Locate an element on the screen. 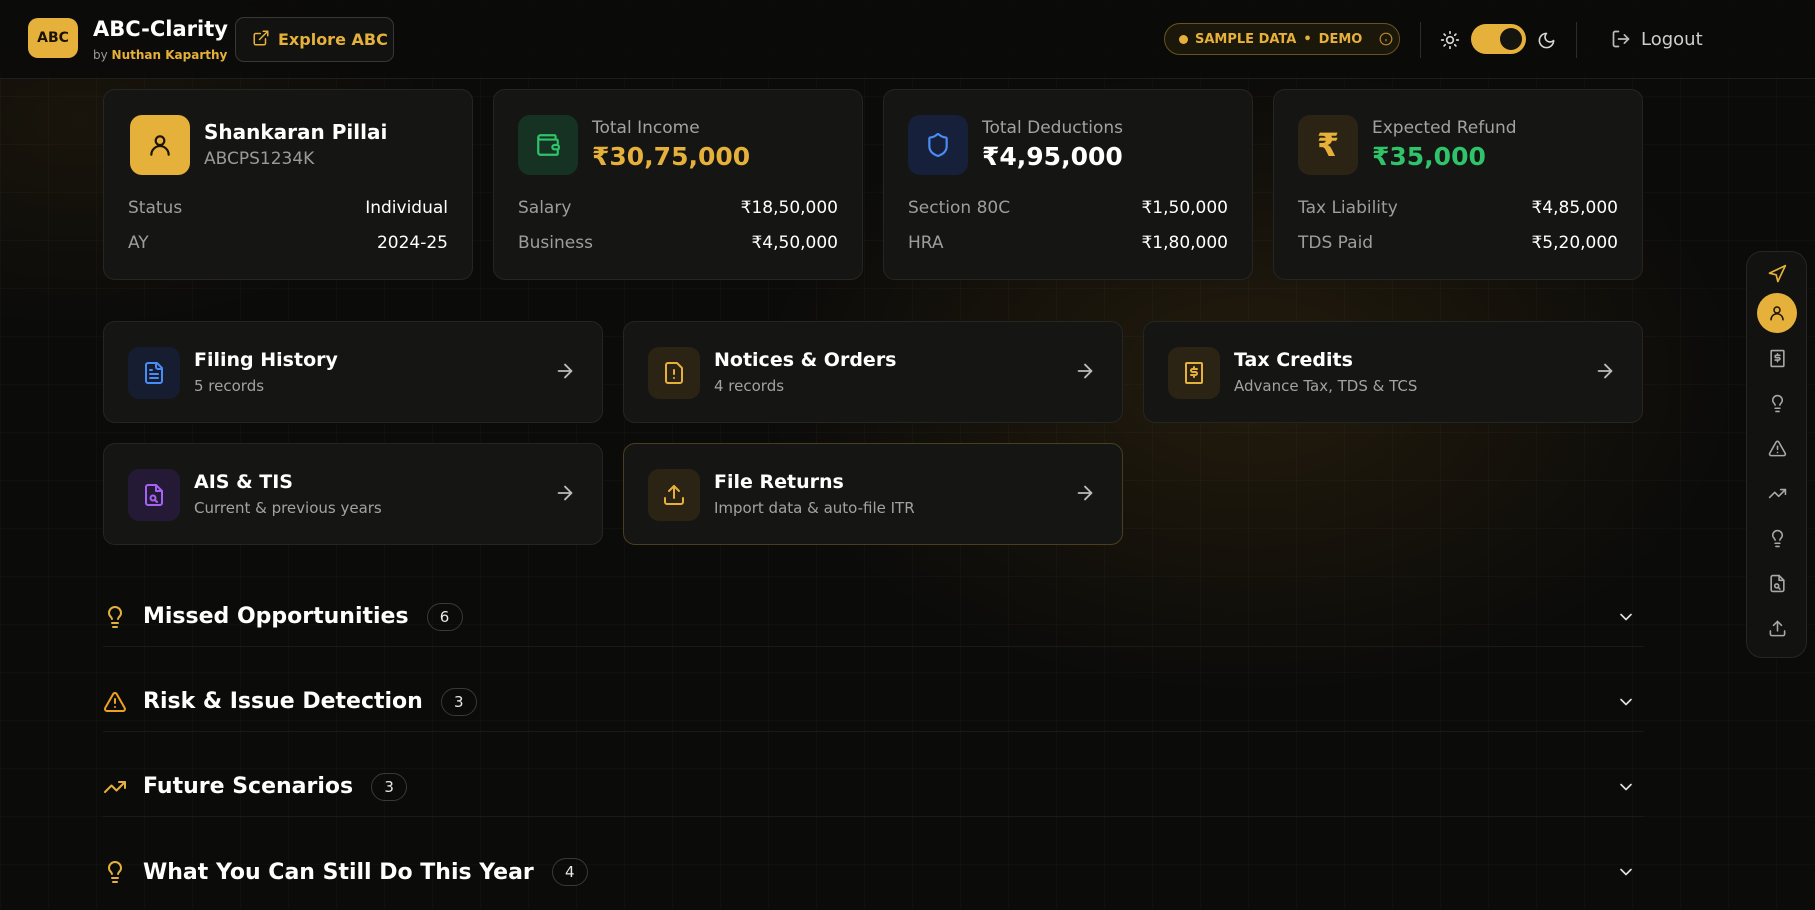  row-value: ₹1,50,000 is located at coordinates (1184, 208).